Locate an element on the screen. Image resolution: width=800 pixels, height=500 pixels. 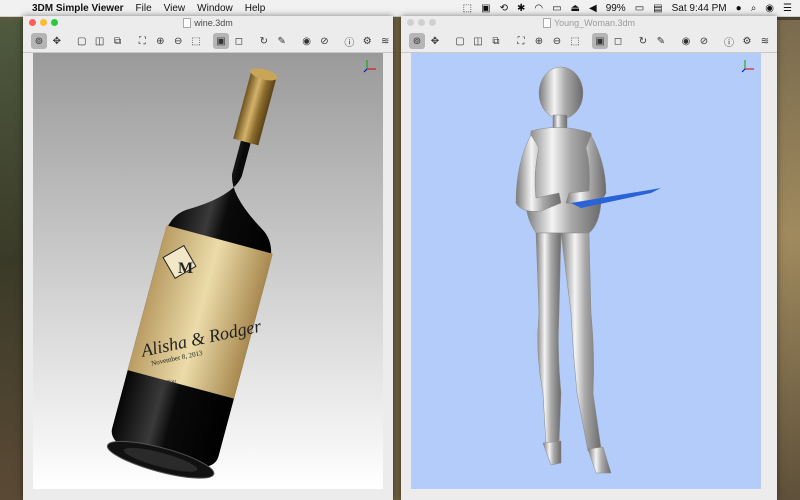
notification-center-icon: ☰ is located at coordinates (787, 8).